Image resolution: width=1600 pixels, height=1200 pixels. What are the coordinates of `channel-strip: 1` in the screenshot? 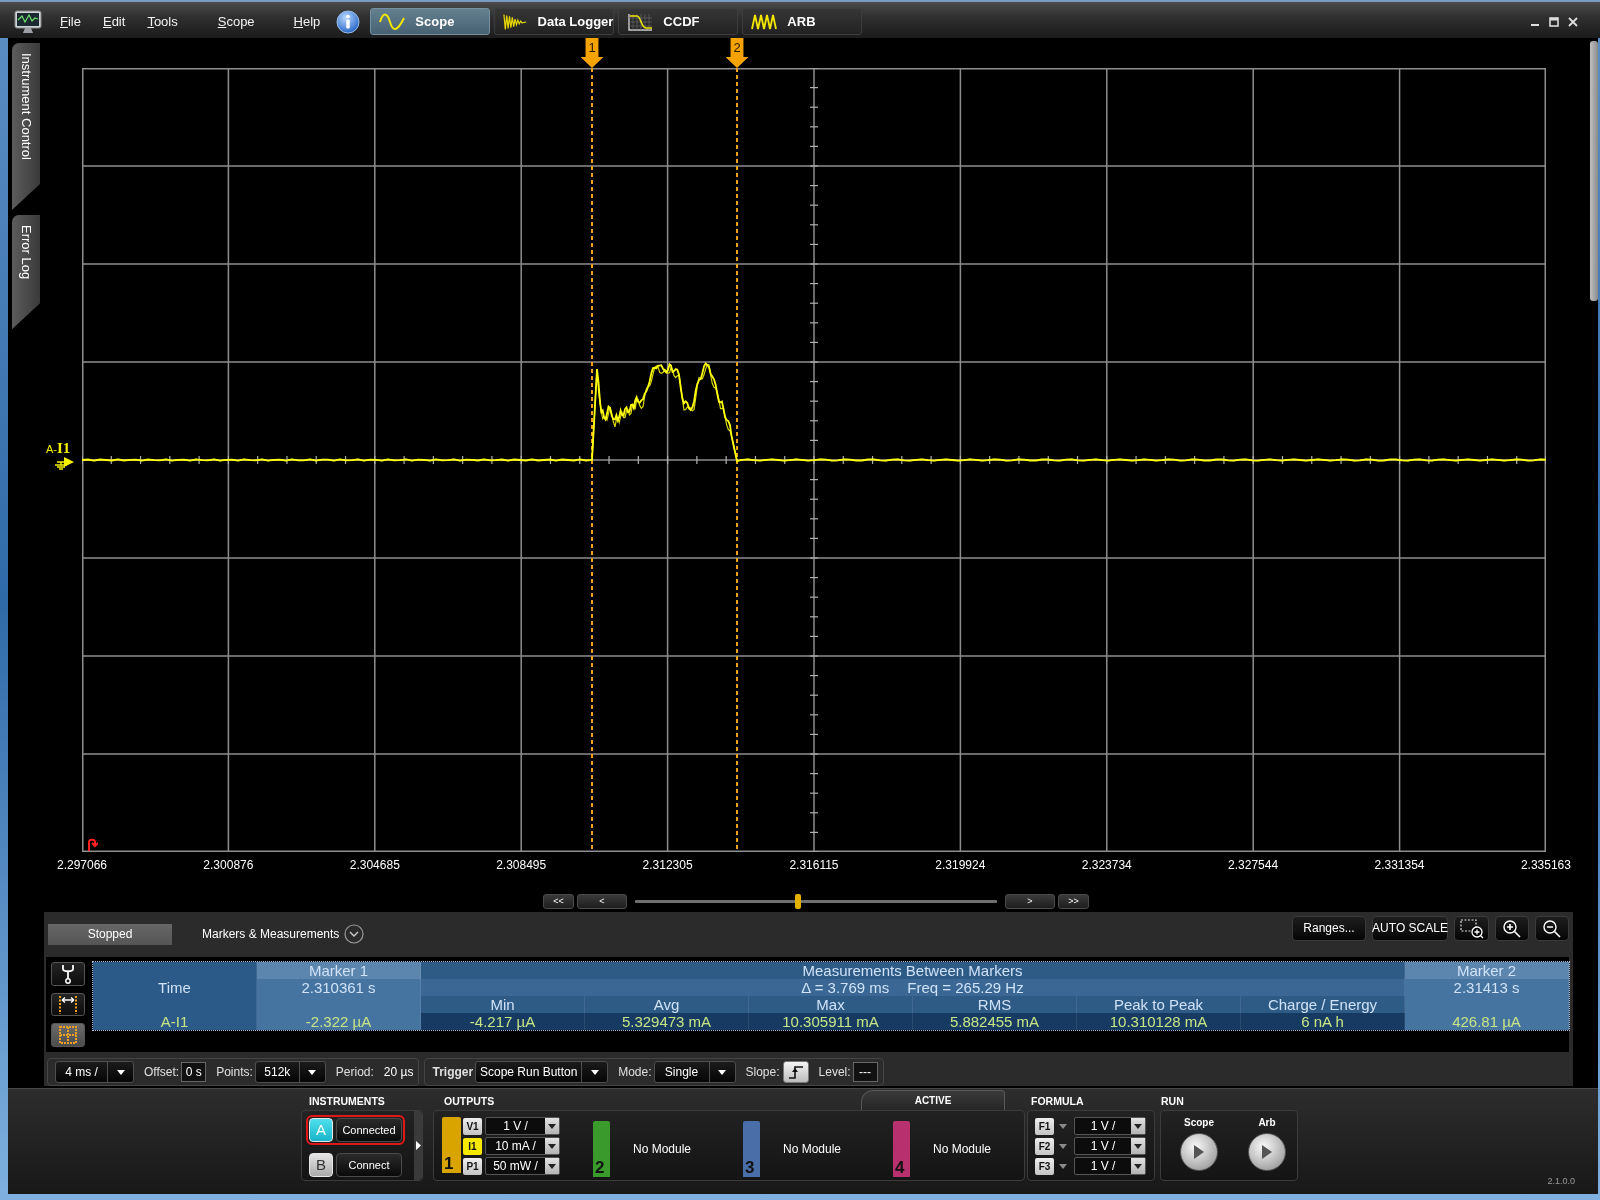 It's located at (451, 1145).